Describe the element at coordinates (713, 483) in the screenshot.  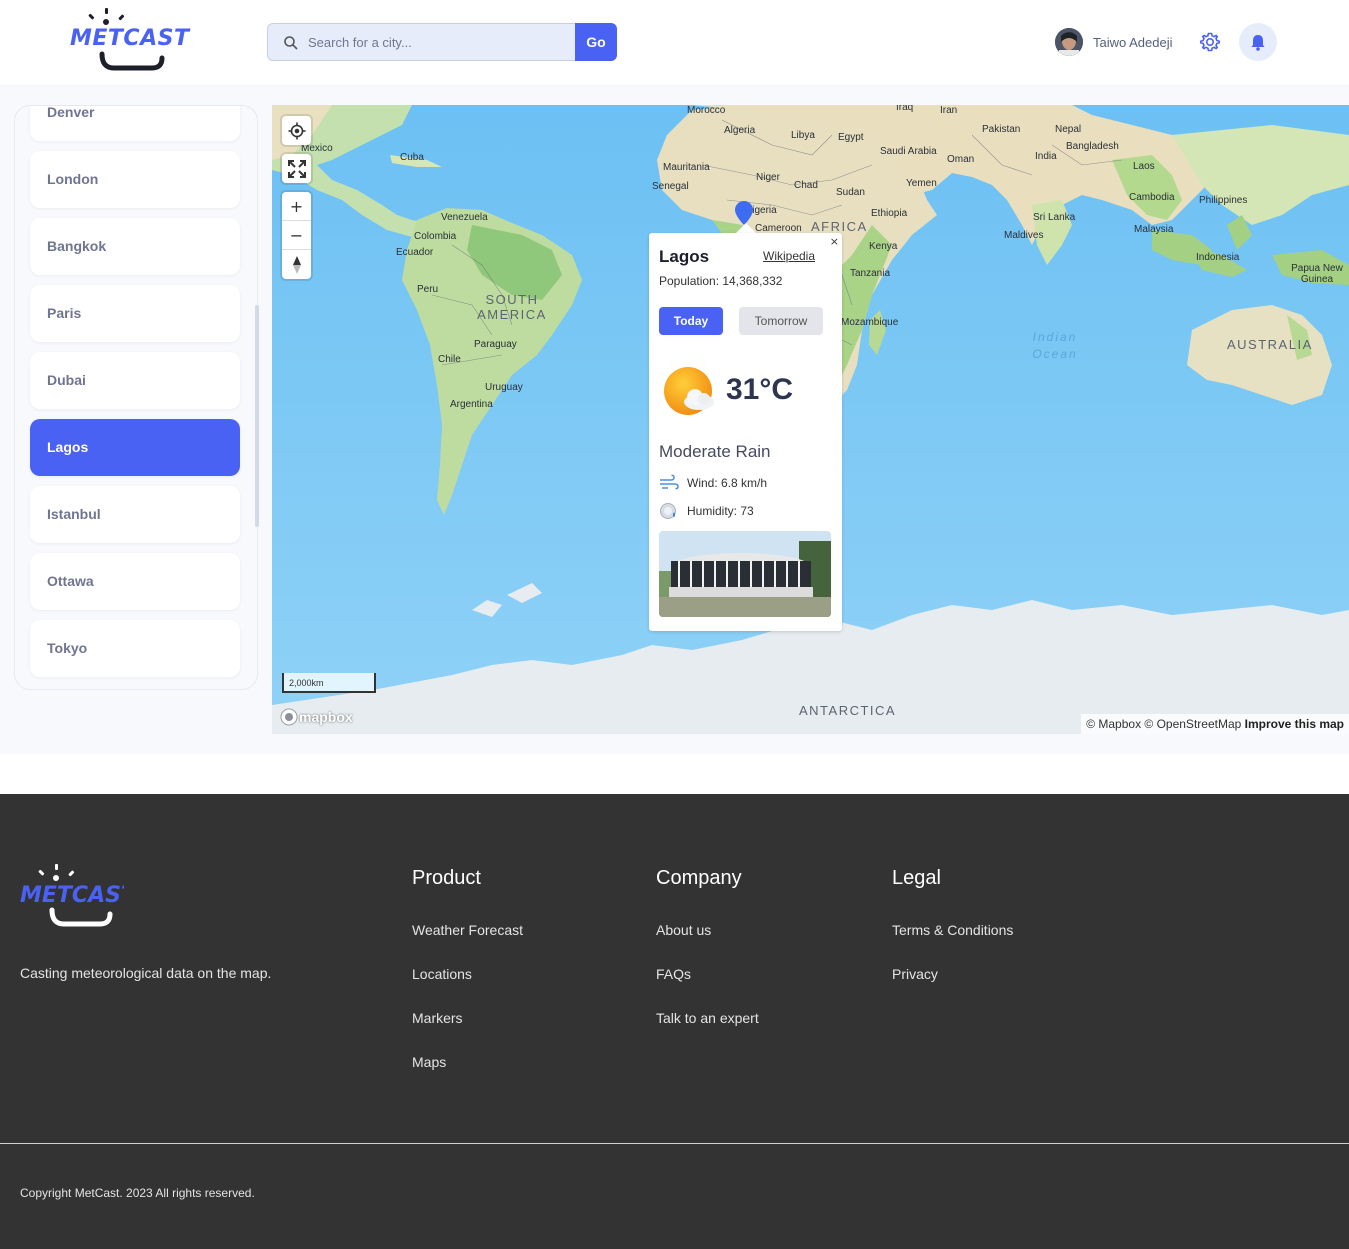
I see `wind-stat: Wind: 6.8 km/h` at that location.